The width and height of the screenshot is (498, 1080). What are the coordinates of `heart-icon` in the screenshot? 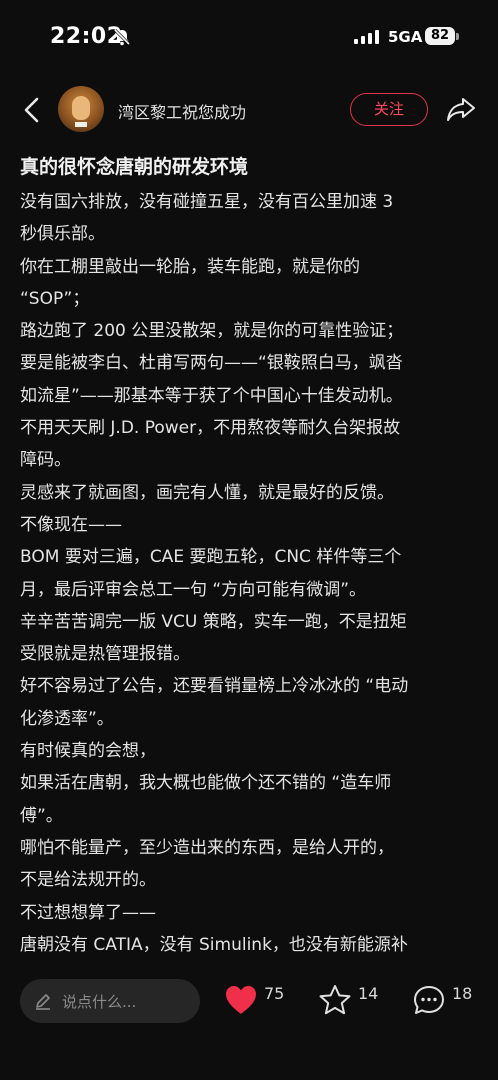 It's located at (241, 1000).